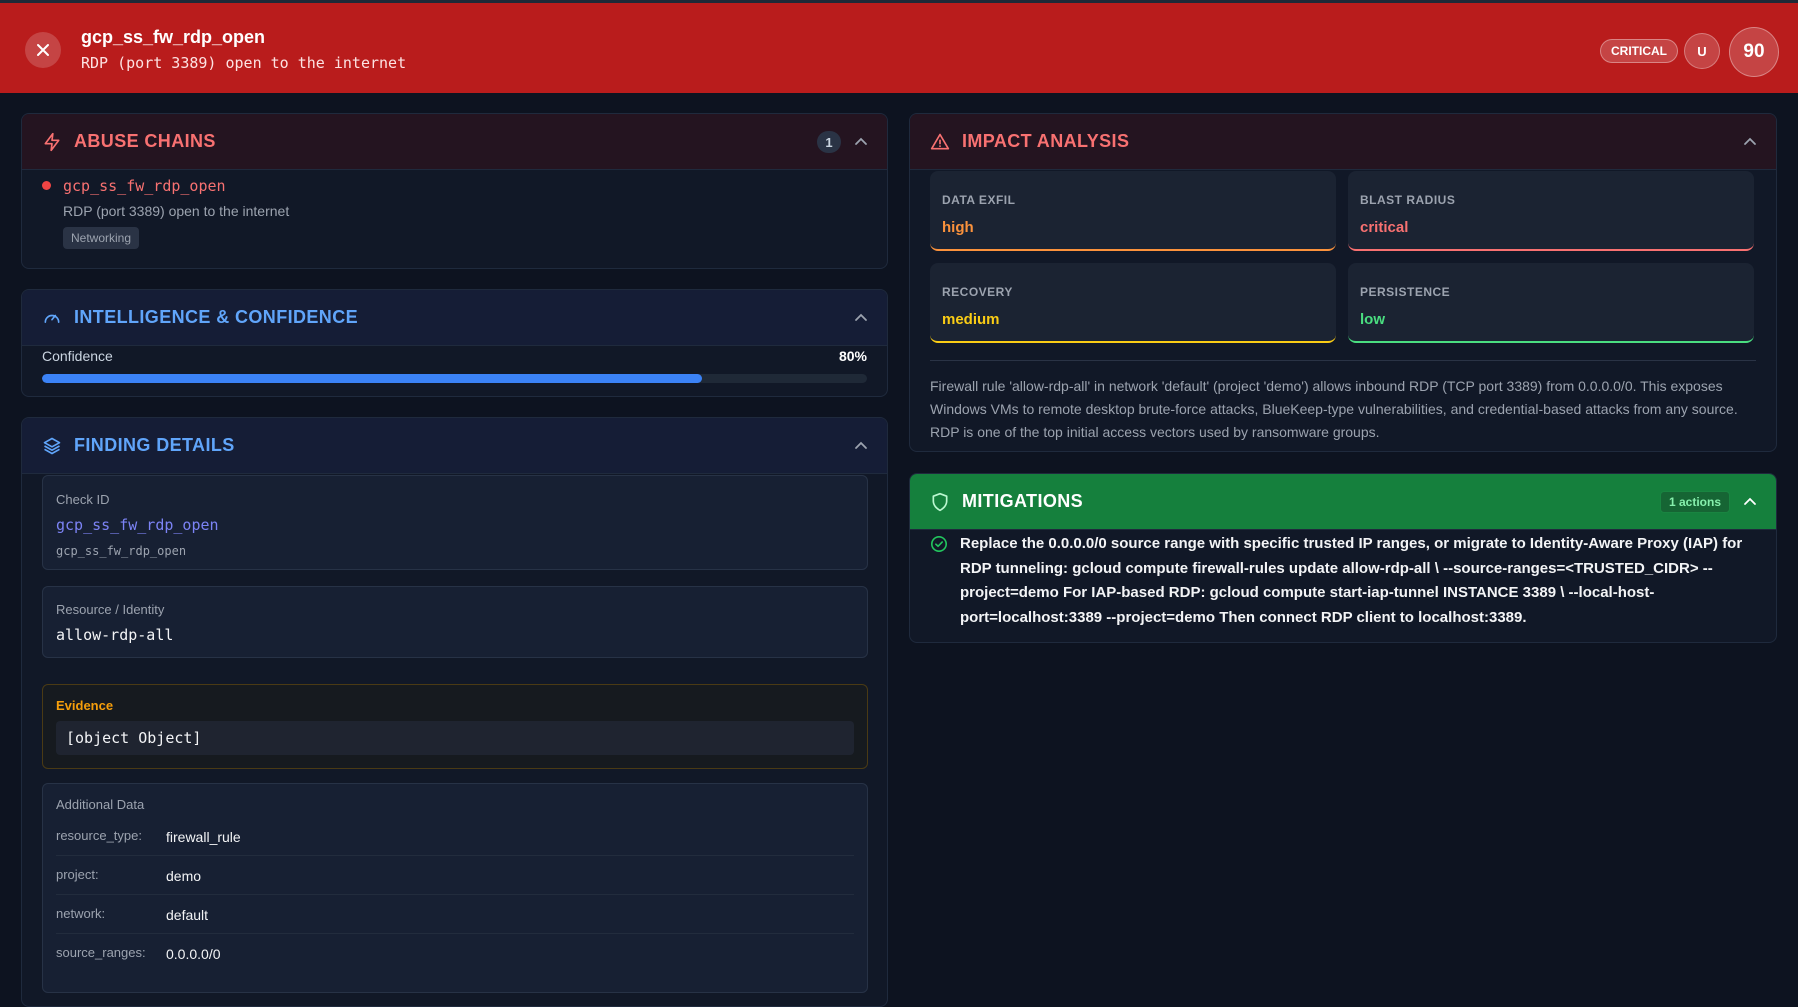 This screenshot has height=1007, width=1798. Describe the element at coordinates (454, 446) in the screenshot. I see `finding-details-header: FINDING DETAILS` at that location.